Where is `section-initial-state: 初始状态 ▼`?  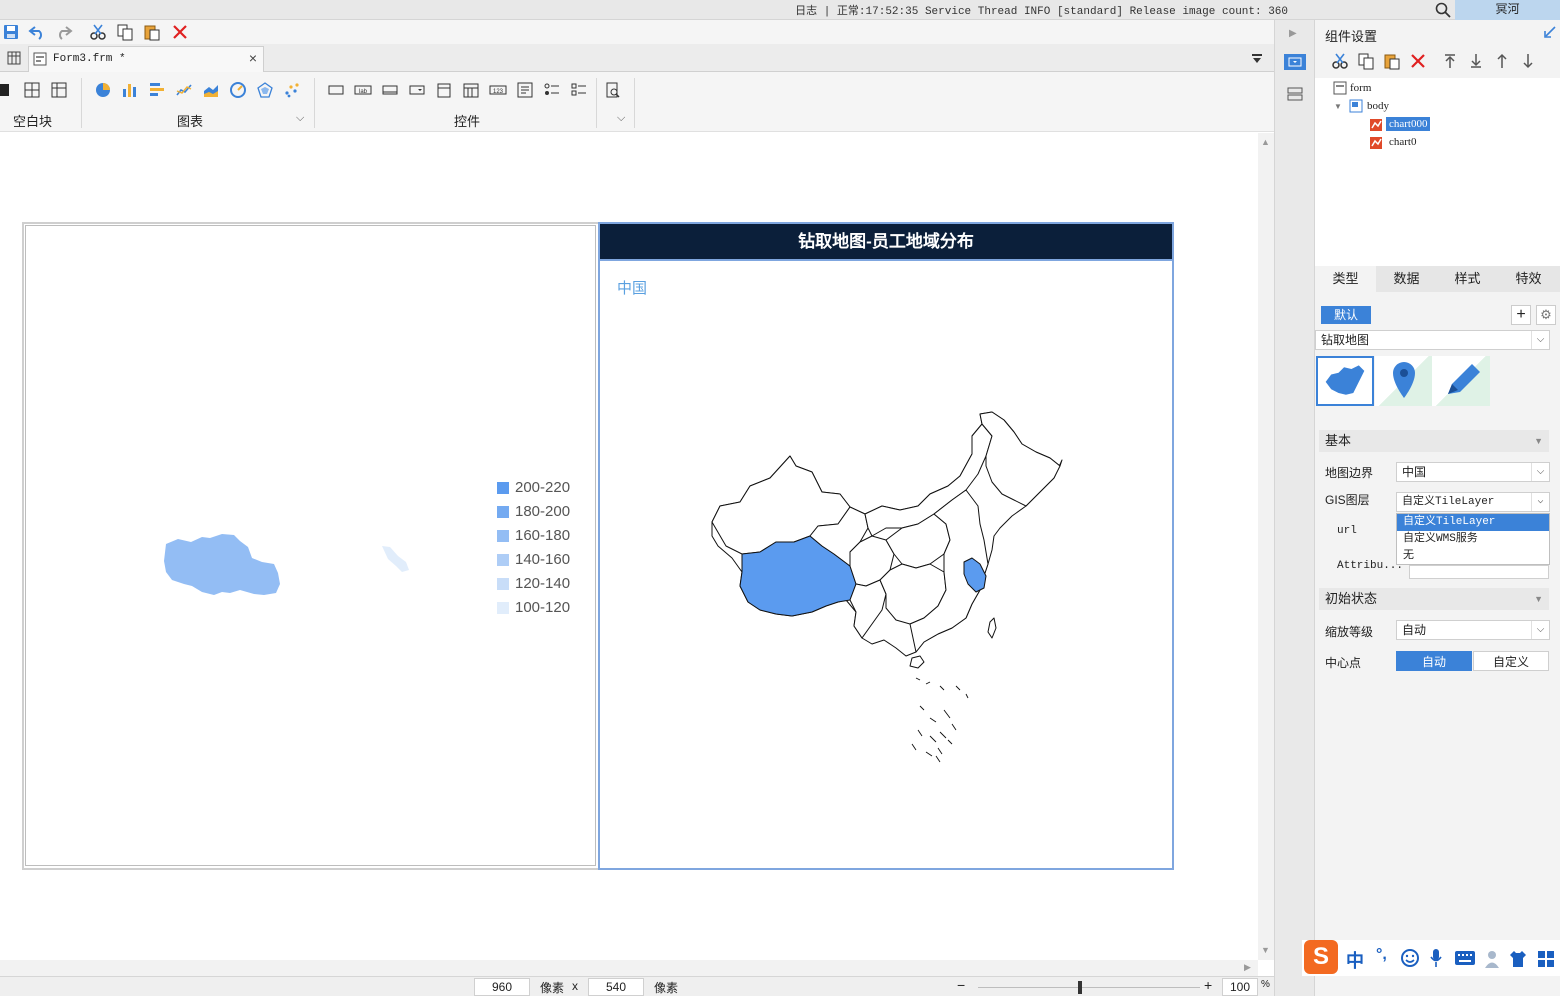
section-initial-state: 初始状态 ▼ is located at coordinates (1434, 599).